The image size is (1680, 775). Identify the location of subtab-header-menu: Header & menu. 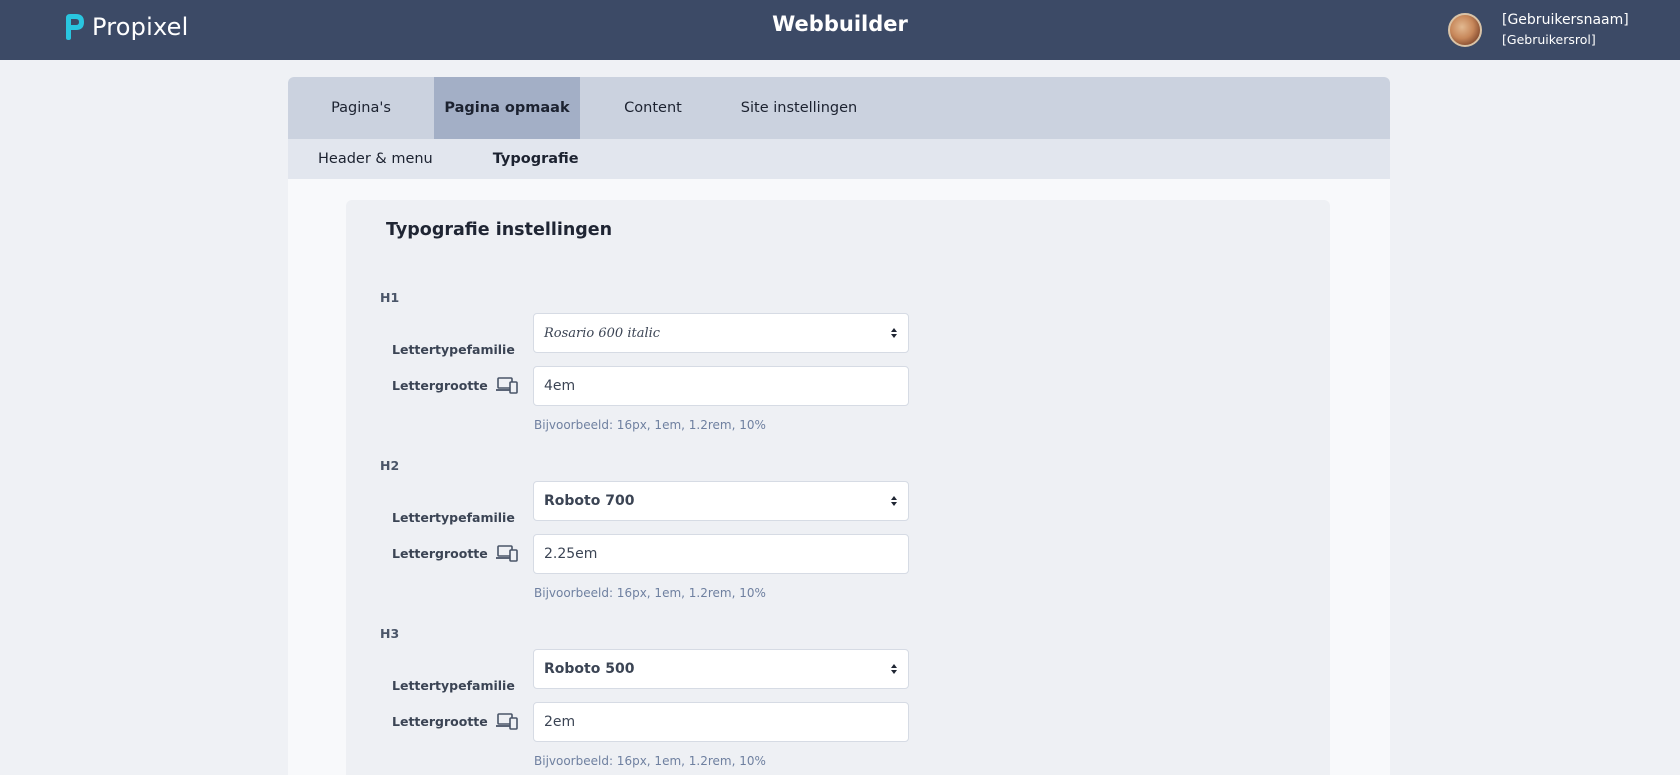
(375, 159).